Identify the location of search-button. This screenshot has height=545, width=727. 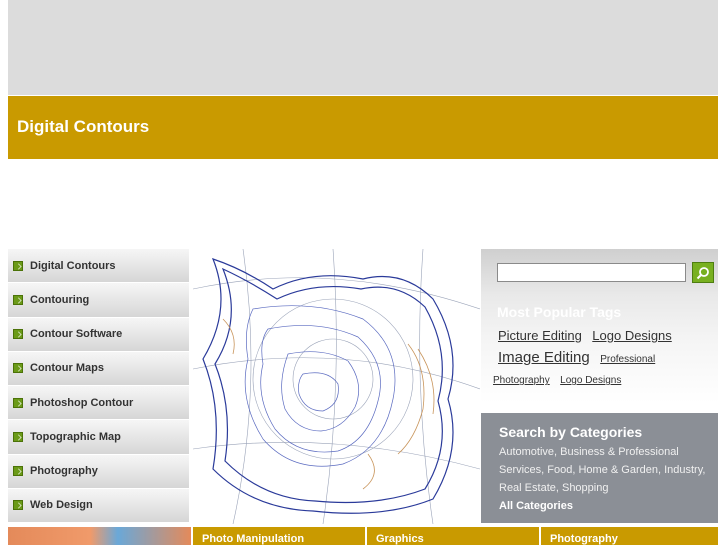
(703, 272).